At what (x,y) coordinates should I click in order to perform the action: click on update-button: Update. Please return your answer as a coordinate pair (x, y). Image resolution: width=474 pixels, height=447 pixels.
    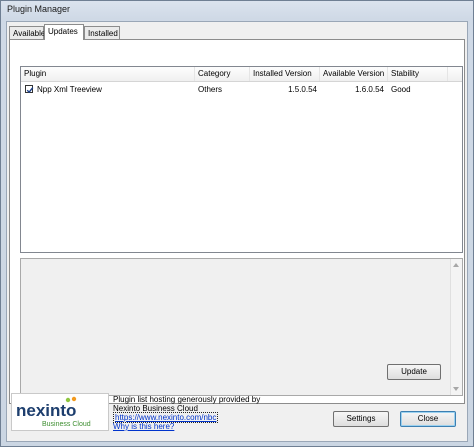
    Looking at the image, I should click on (414, 372).